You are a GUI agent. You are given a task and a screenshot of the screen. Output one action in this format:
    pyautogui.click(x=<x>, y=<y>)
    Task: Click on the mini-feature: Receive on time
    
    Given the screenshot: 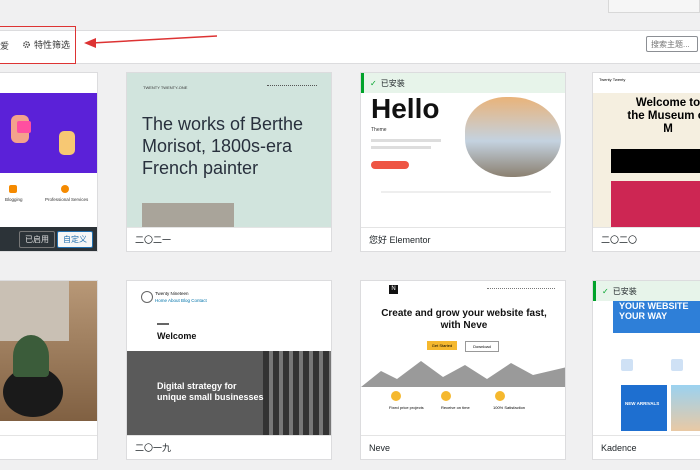 What is the action you would take?
    pyautogui.click(x=455, y=407)
    